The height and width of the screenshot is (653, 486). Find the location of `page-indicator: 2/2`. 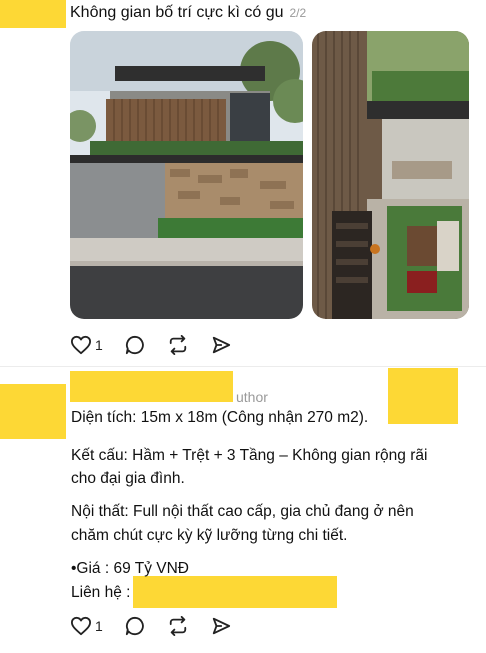

page-indicator: 2/2 is located at coordinates (298, 13).